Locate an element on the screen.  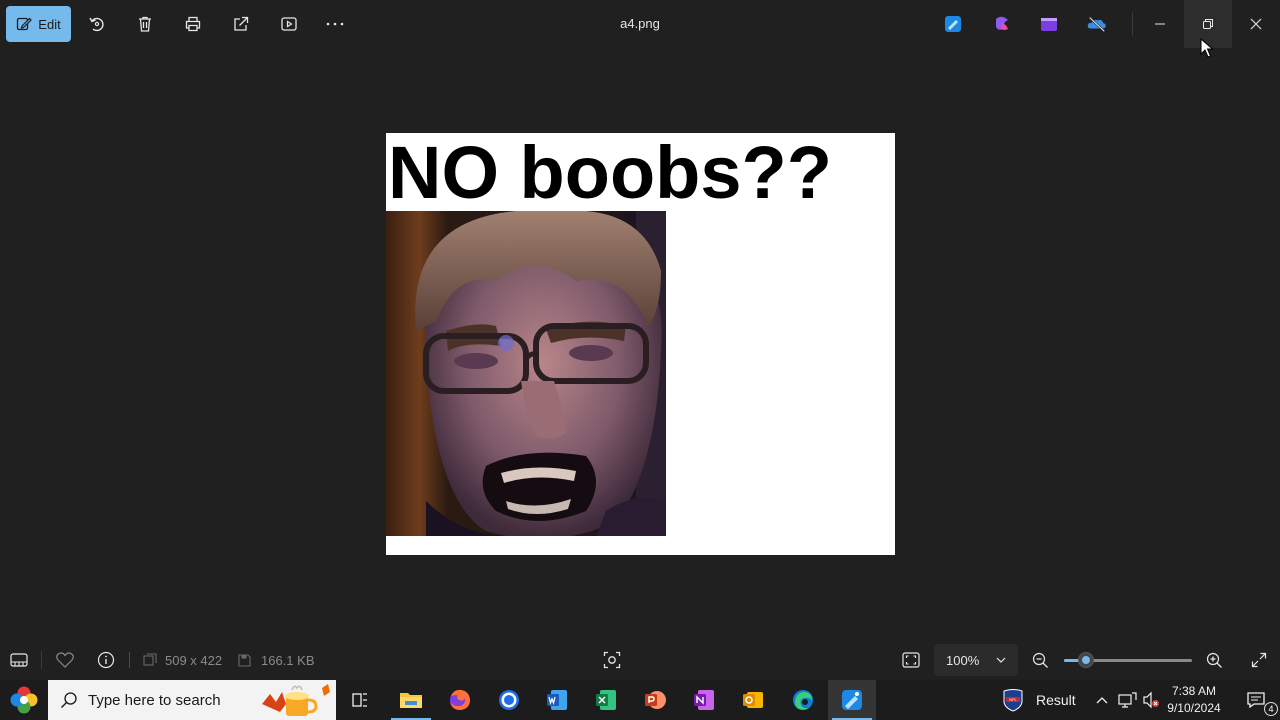
favorite-button is located at coordinates (65, 660).